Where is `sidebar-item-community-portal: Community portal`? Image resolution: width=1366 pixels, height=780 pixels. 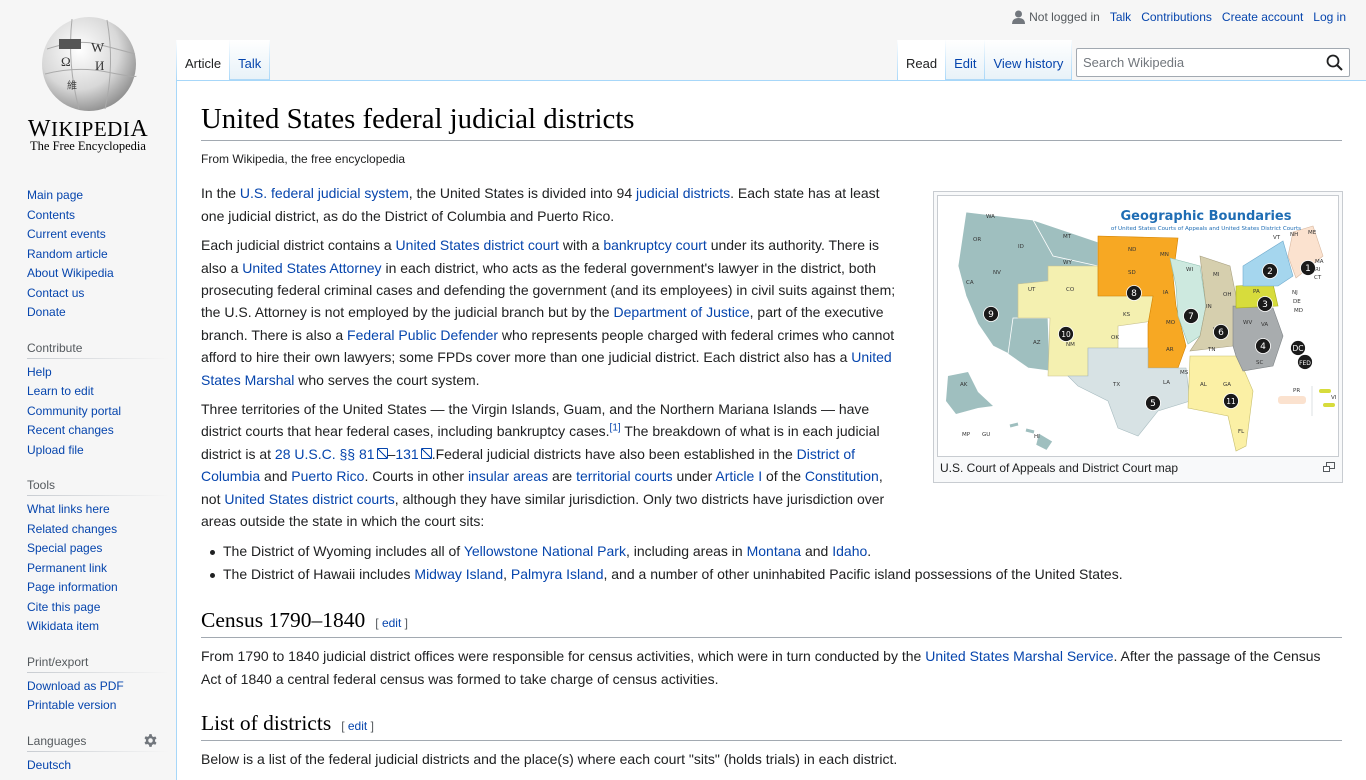
sidebar-item-community-portal: Community portal is located at coordinates (74, 411).